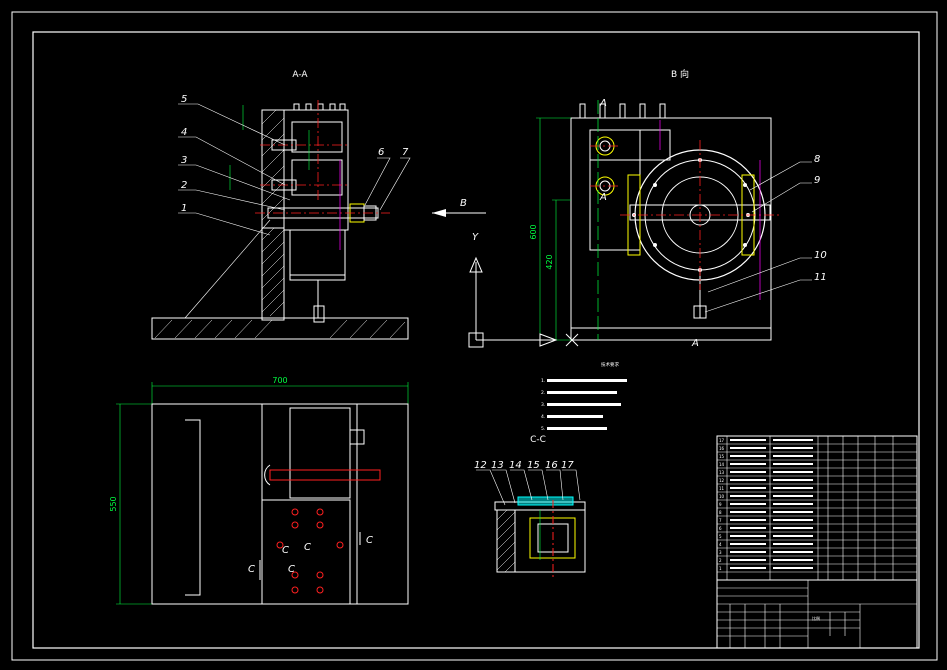 The width and height of the screenshot is (947, 670). What do you see at coordinates (543, 405) in the screenshot?
I see `tech-note-3: 3.` at bounding box center [543, 405].